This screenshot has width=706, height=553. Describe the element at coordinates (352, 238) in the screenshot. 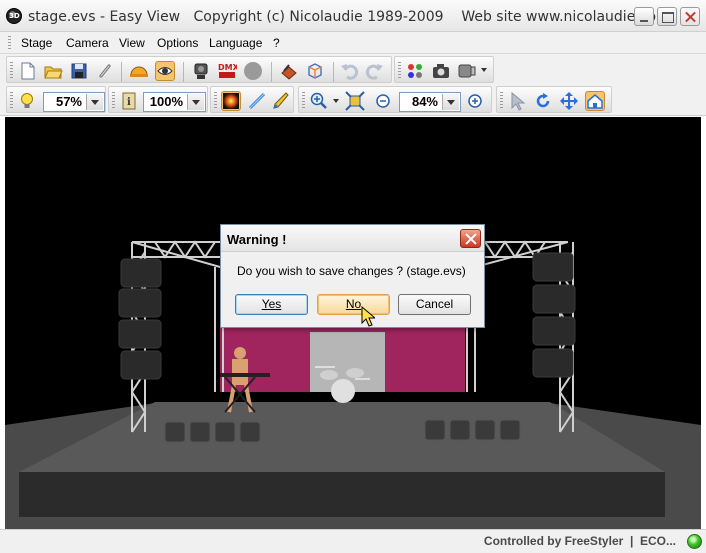

I see `dialog-title-bar: Warning !` at that location.